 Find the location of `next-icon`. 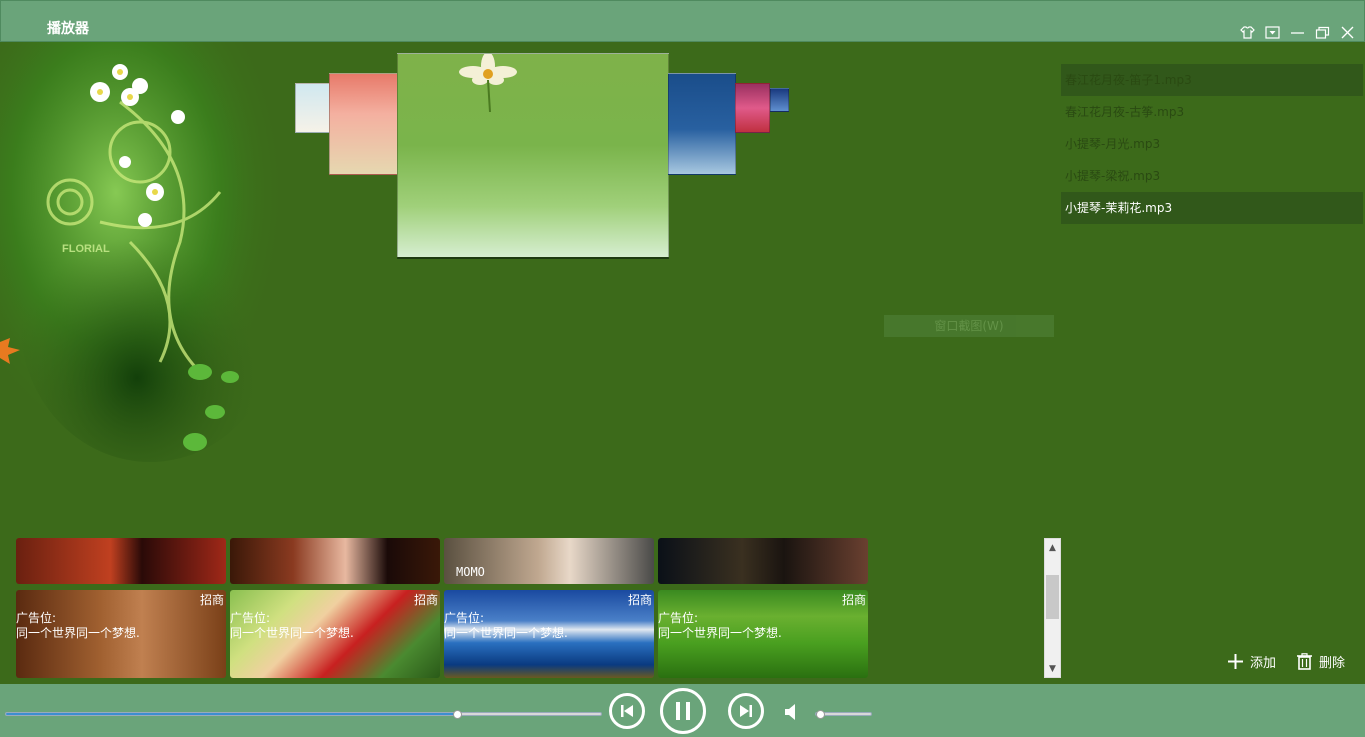

next-icon is located at coordinates (746, 711).